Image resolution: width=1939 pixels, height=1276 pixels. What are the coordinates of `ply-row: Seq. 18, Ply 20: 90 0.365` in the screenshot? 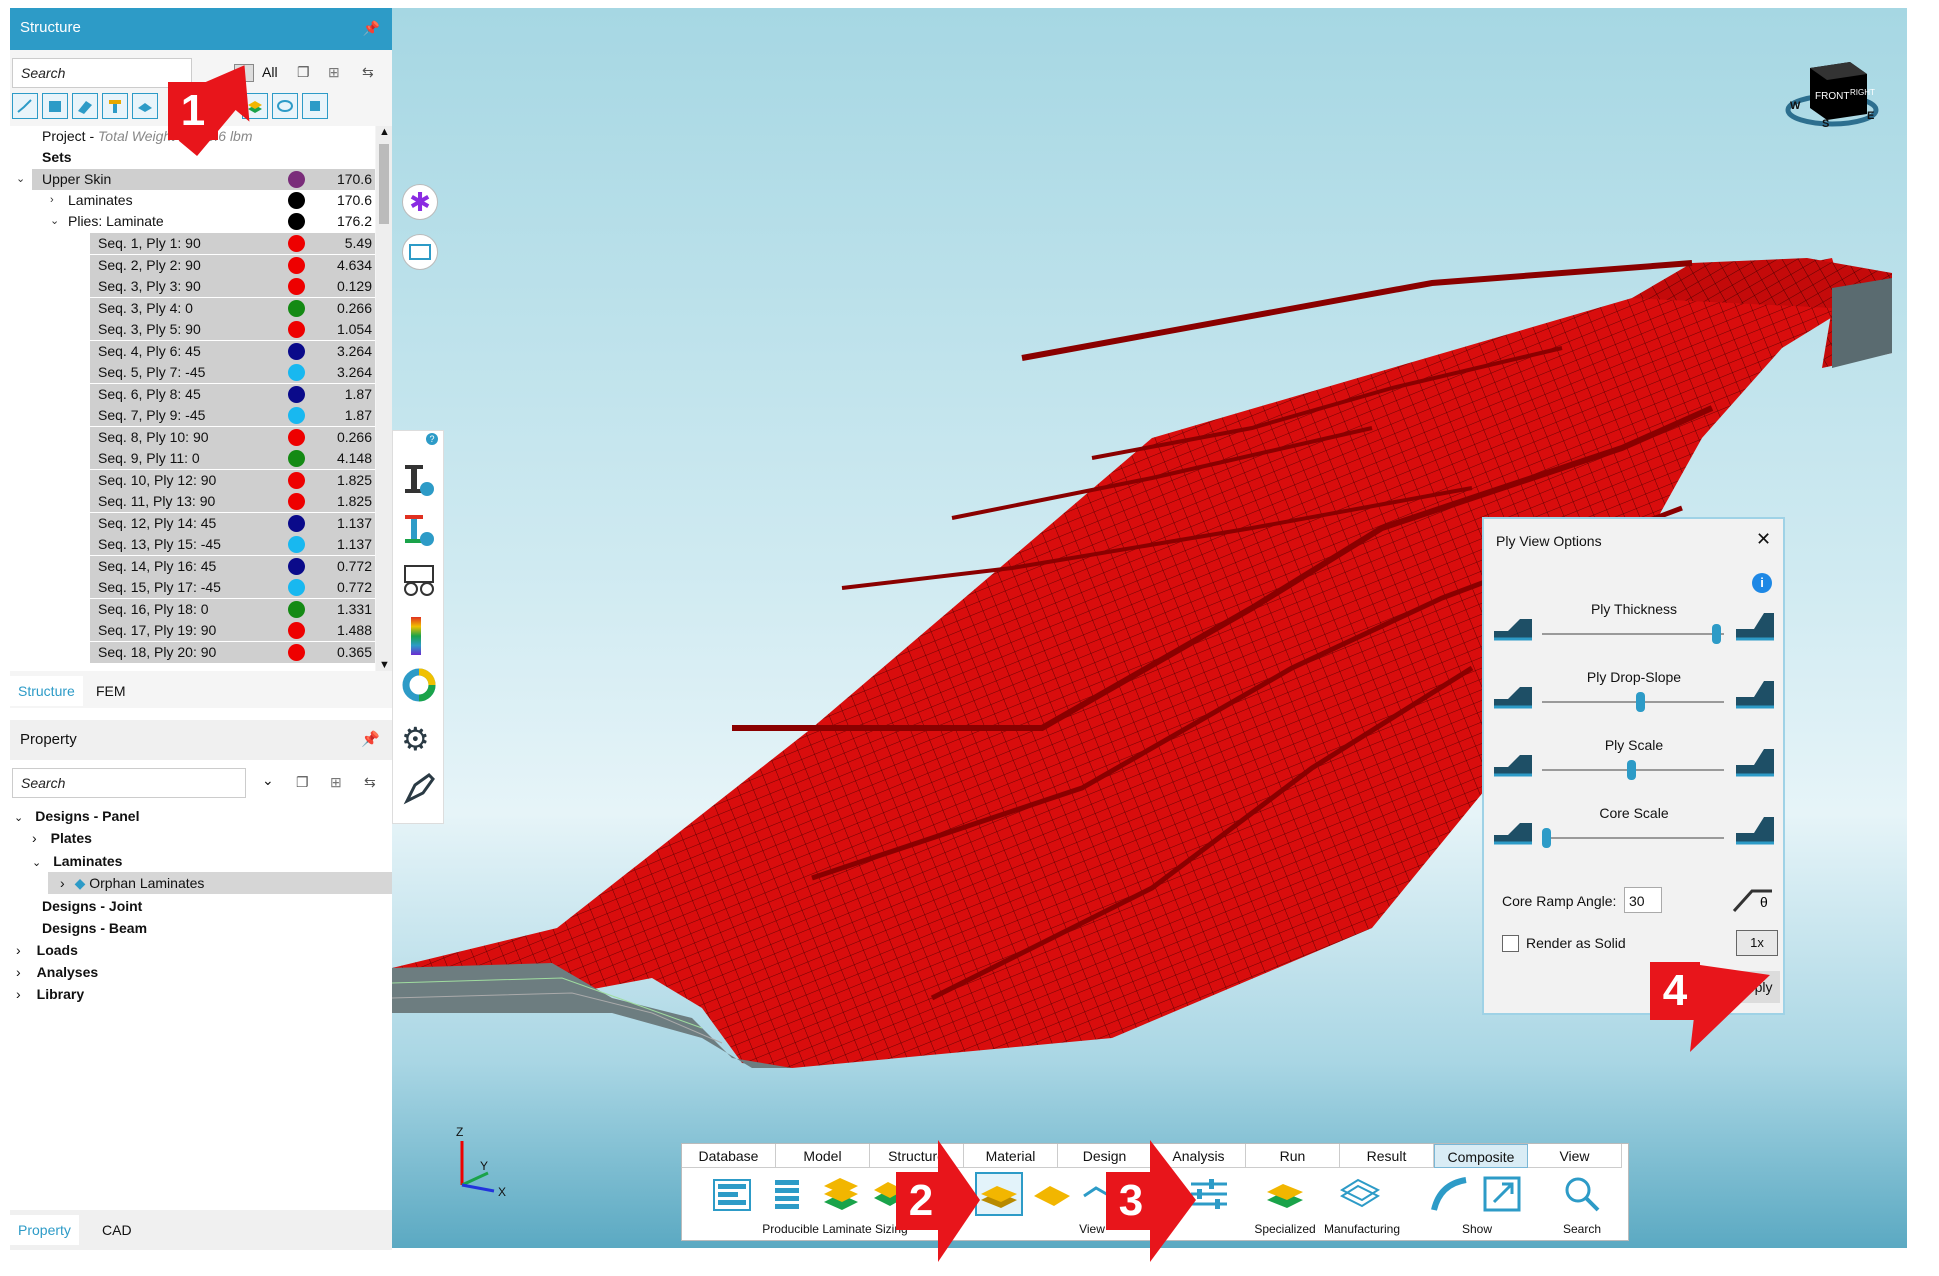 It's located at (232, 652).